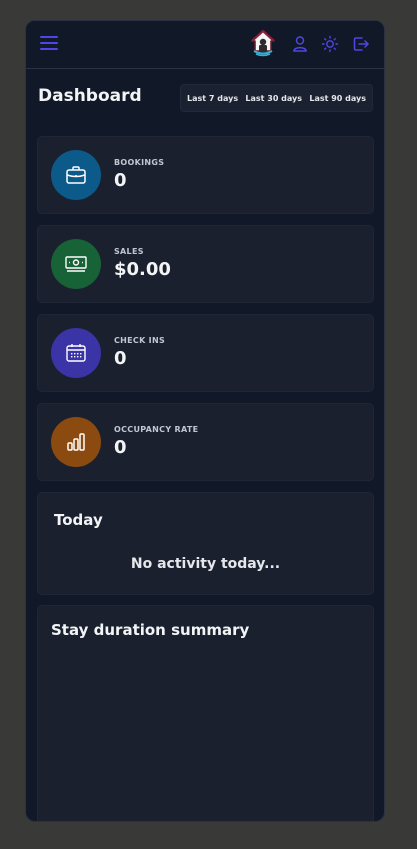  I want to click on sales-stat-card: SALES $0.00, so click(205, 264).